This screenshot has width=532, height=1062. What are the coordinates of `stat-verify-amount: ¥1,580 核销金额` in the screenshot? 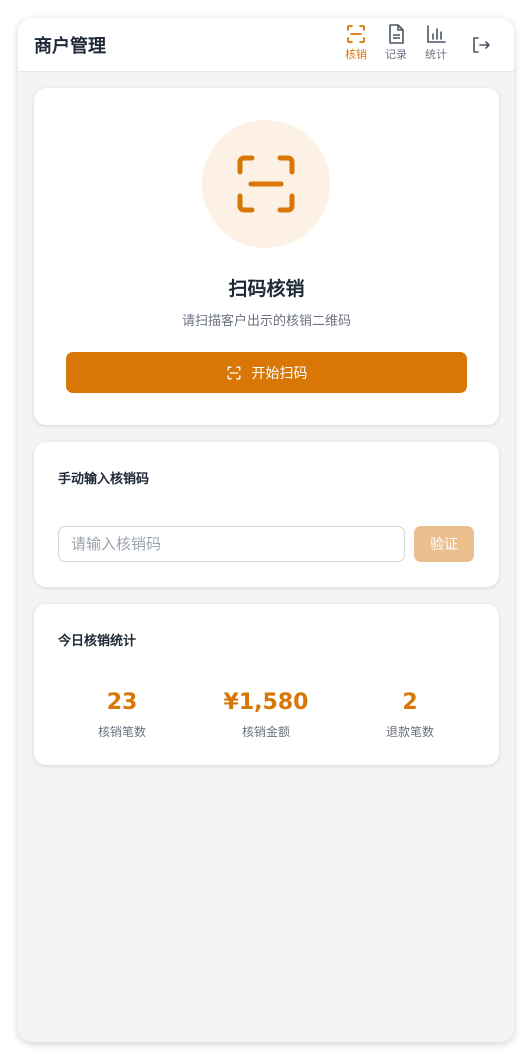 It's located at (266, 715).